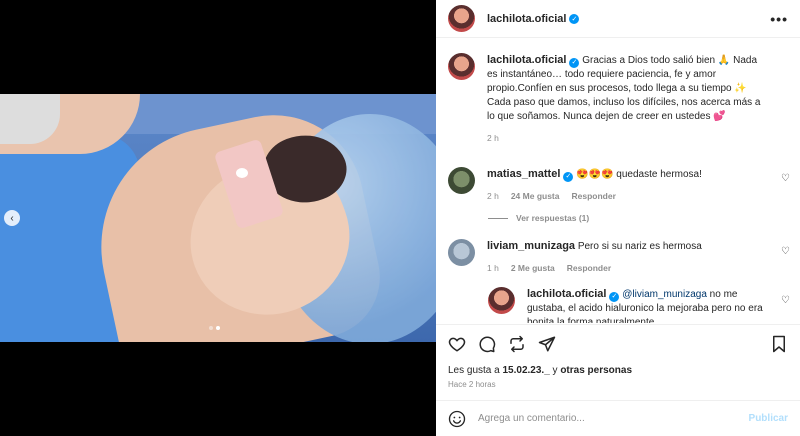 The image size is (800, 436). I want to click on carousel-dots, so click(214, 328).